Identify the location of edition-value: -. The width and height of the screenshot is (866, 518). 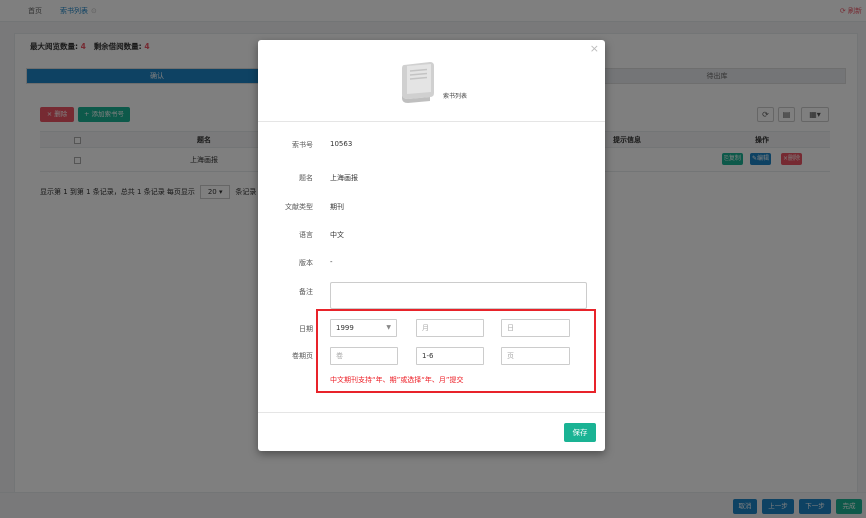
(331, 262).